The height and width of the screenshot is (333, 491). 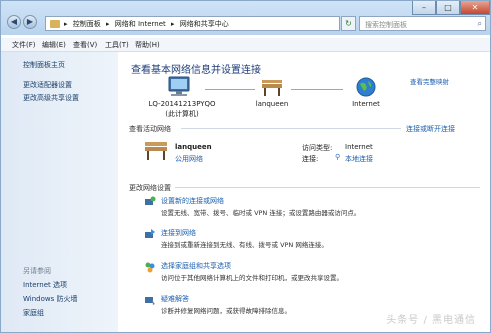 I want to click on search-icon: ⌕, so click(x=480, y=24).